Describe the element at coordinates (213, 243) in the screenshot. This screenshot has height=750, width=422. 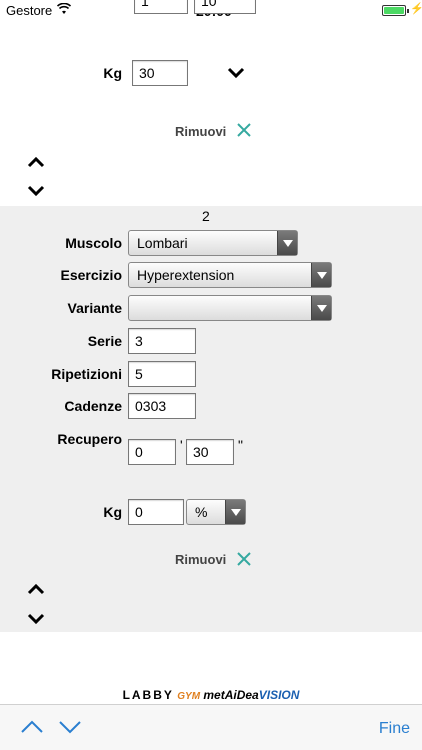
I see `muscolo-select: Lombari` at that location.